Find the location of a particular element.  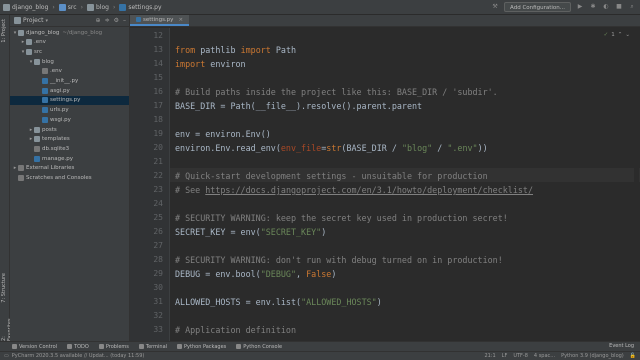

tab-settings-py: settings.py × is located at coordinates (160, 20).